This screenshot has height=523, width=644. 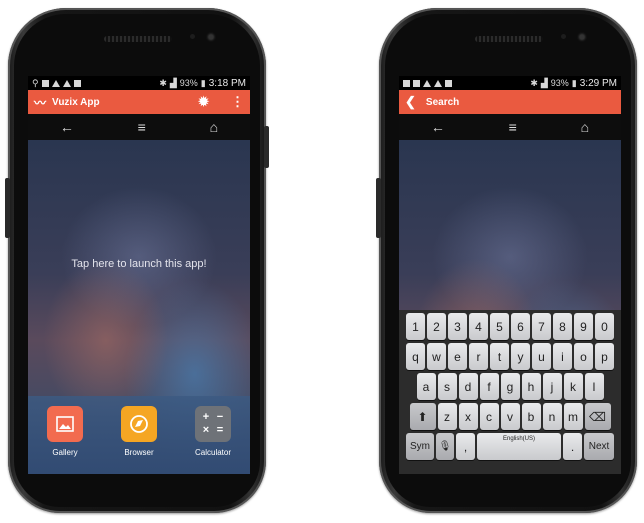 I want to click on next-key: Next, so click(x=599, y=446).